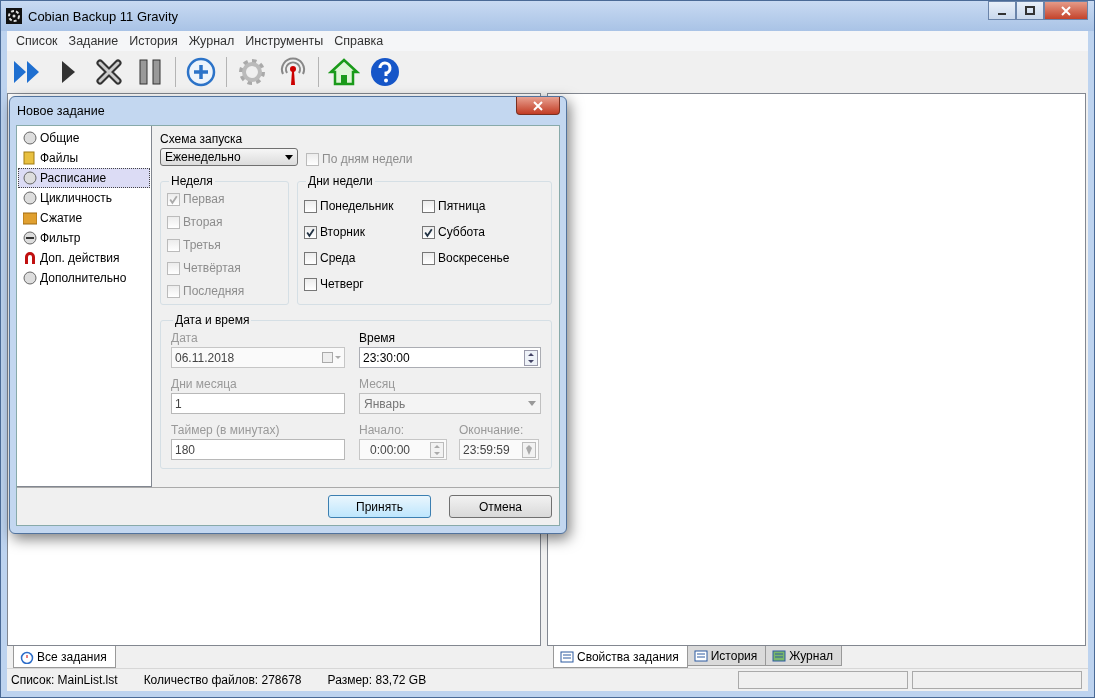 Image resolution: width=1095 pixels, height=698 pixels. Describe the element at coordinates (84, 158) in the screenshot. I see `nav-item: Файлы` at that location.